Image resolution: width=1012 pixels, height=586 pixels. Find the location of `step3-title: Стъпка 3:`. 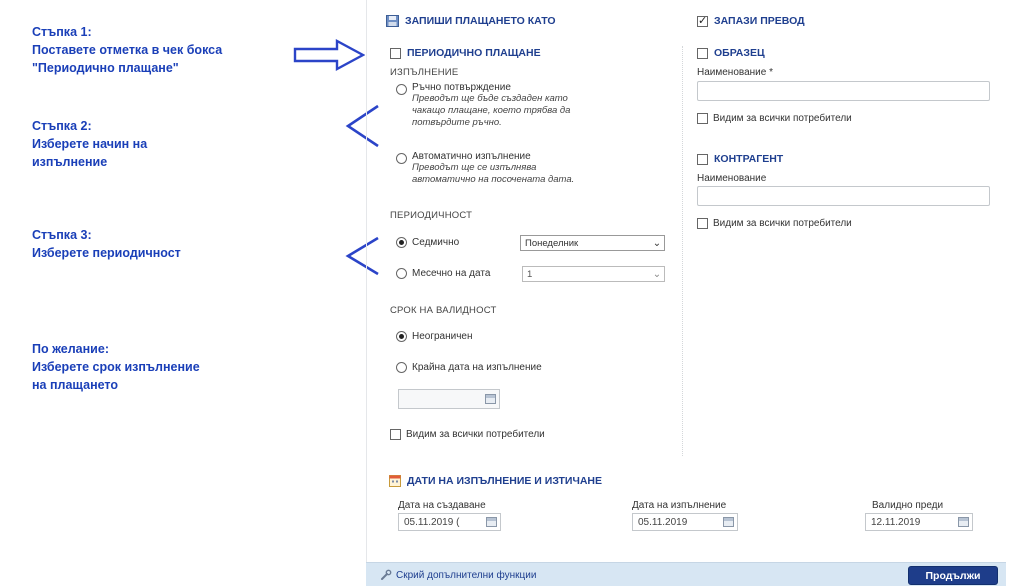

step3-title: Стъпка 3: is located at coordinates (62, 235).